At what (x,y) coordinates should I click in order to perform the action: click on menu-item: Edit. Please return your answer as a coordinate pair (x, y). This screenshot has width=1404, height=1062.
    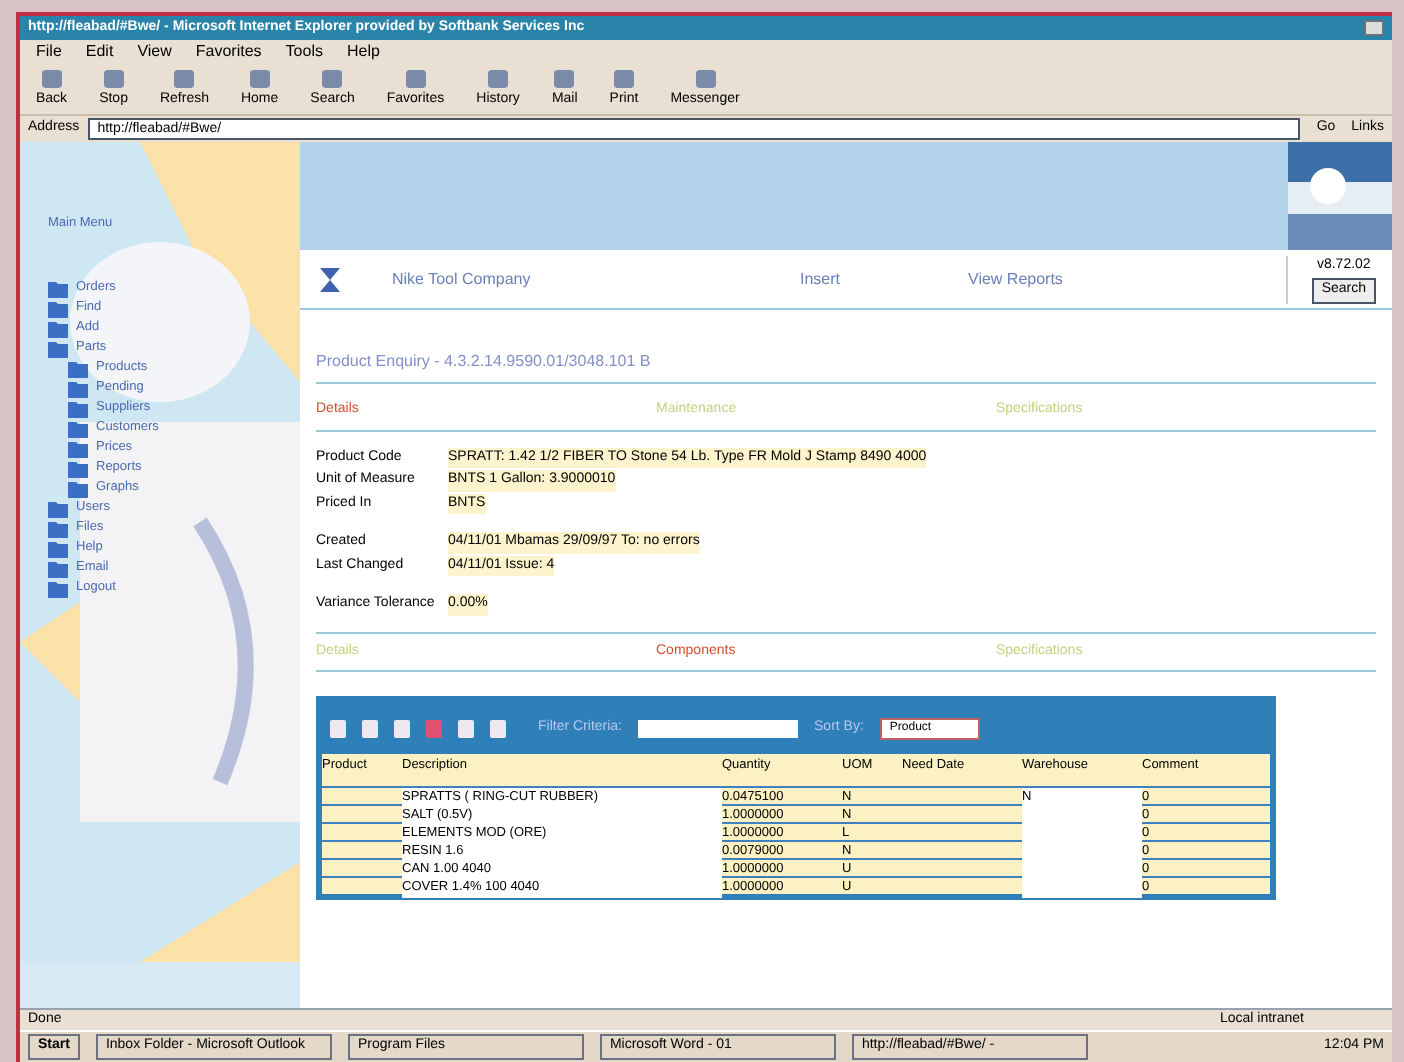
    Looking at the image, I should click on (99, 52).